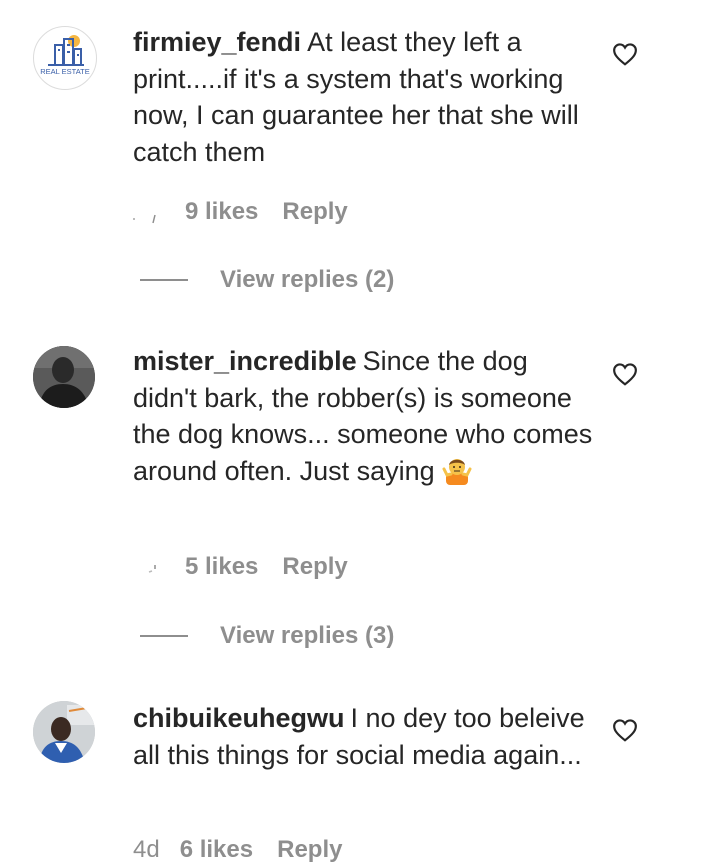  I want to click on comment-username: chibuikeuhegwu, so click(239, 718).